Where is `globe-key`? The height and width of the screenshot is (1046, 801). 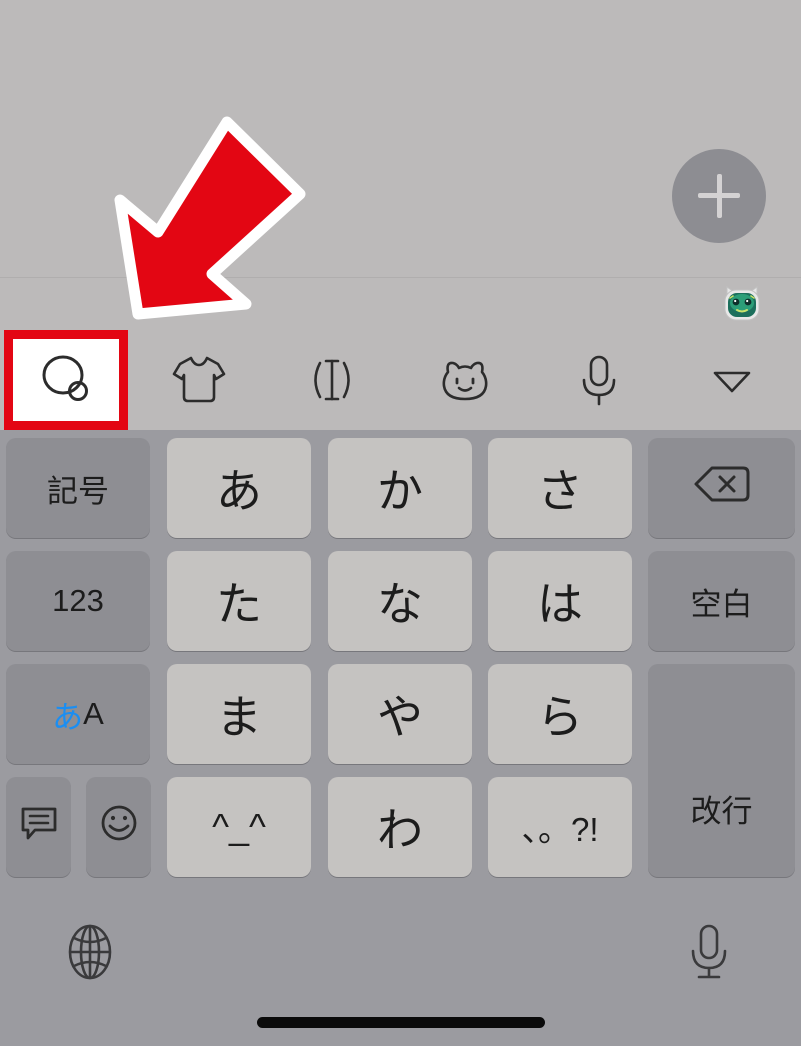
globe-key is located at coordinates (90, 954).